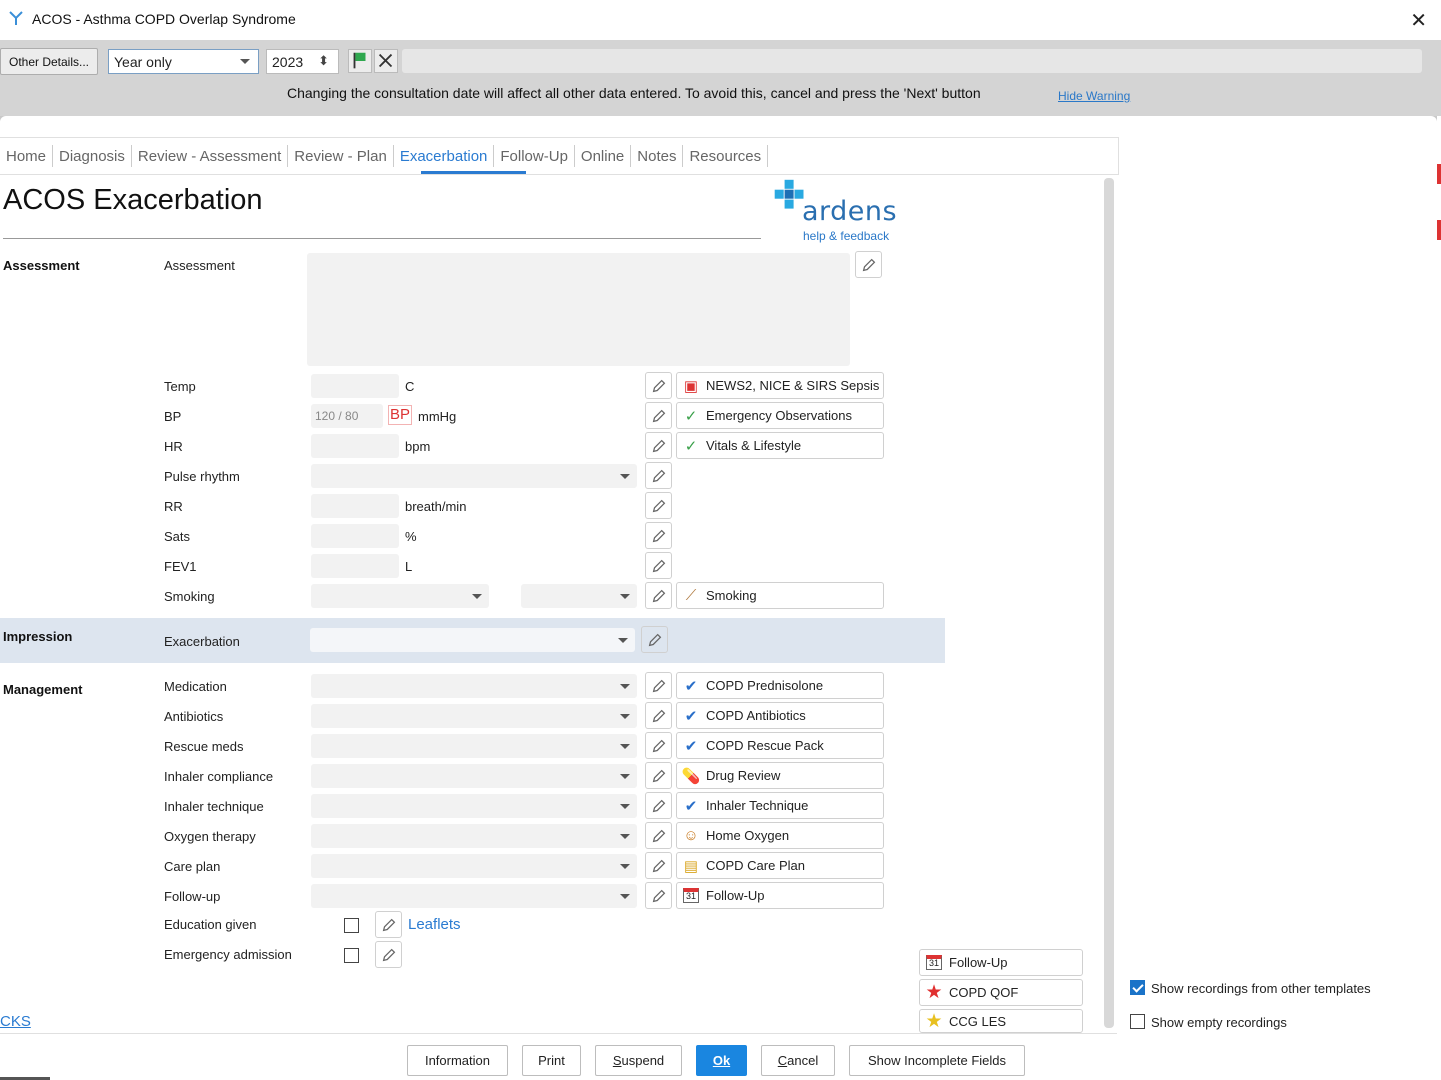  Describe the element at coordinates (603, 156) in the screenshot. I see `tab-online: Online` at that location.